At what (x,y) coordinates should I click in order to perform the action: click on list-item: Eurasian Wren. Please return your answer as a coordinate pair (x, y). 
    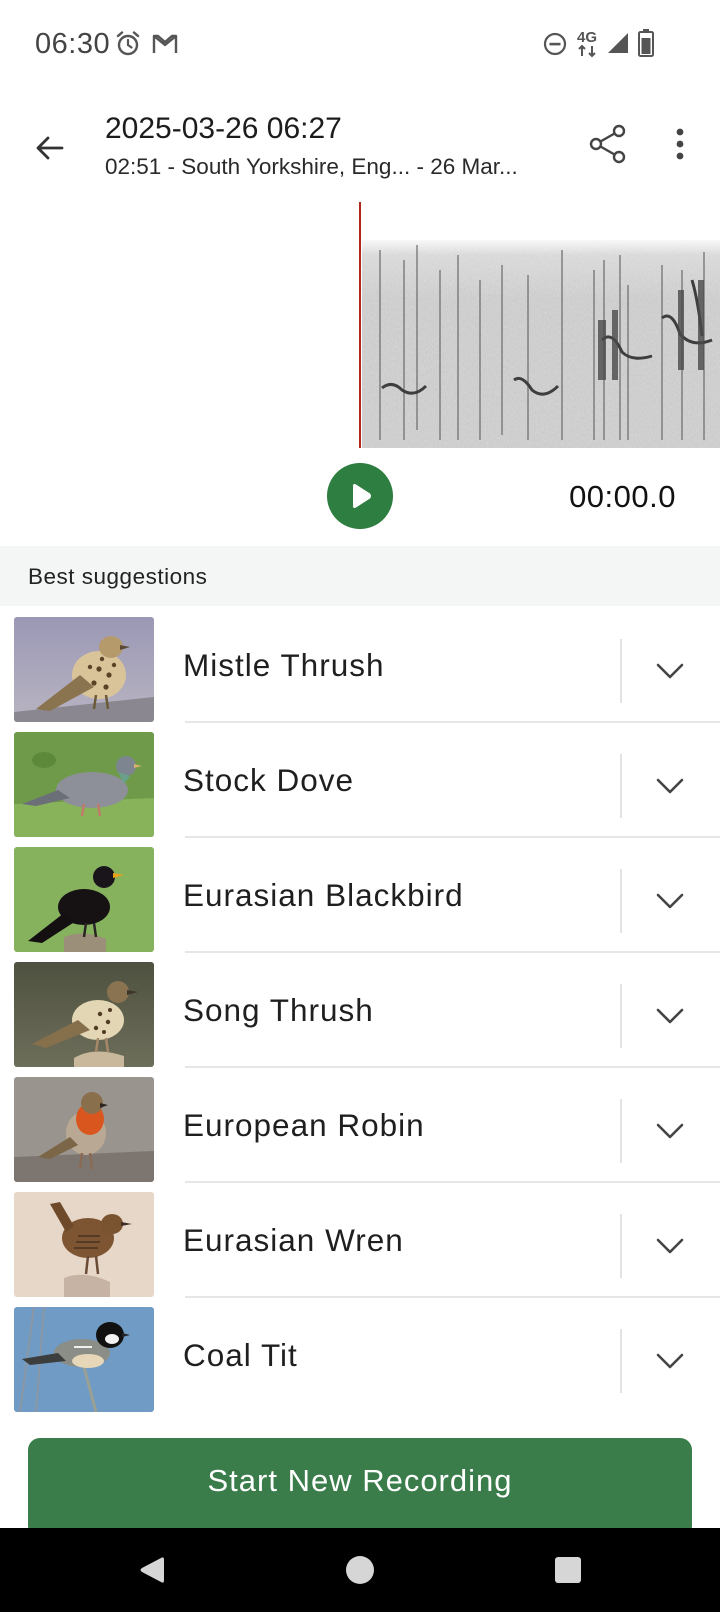
    Looking at the image, I should click on (360, 1240).